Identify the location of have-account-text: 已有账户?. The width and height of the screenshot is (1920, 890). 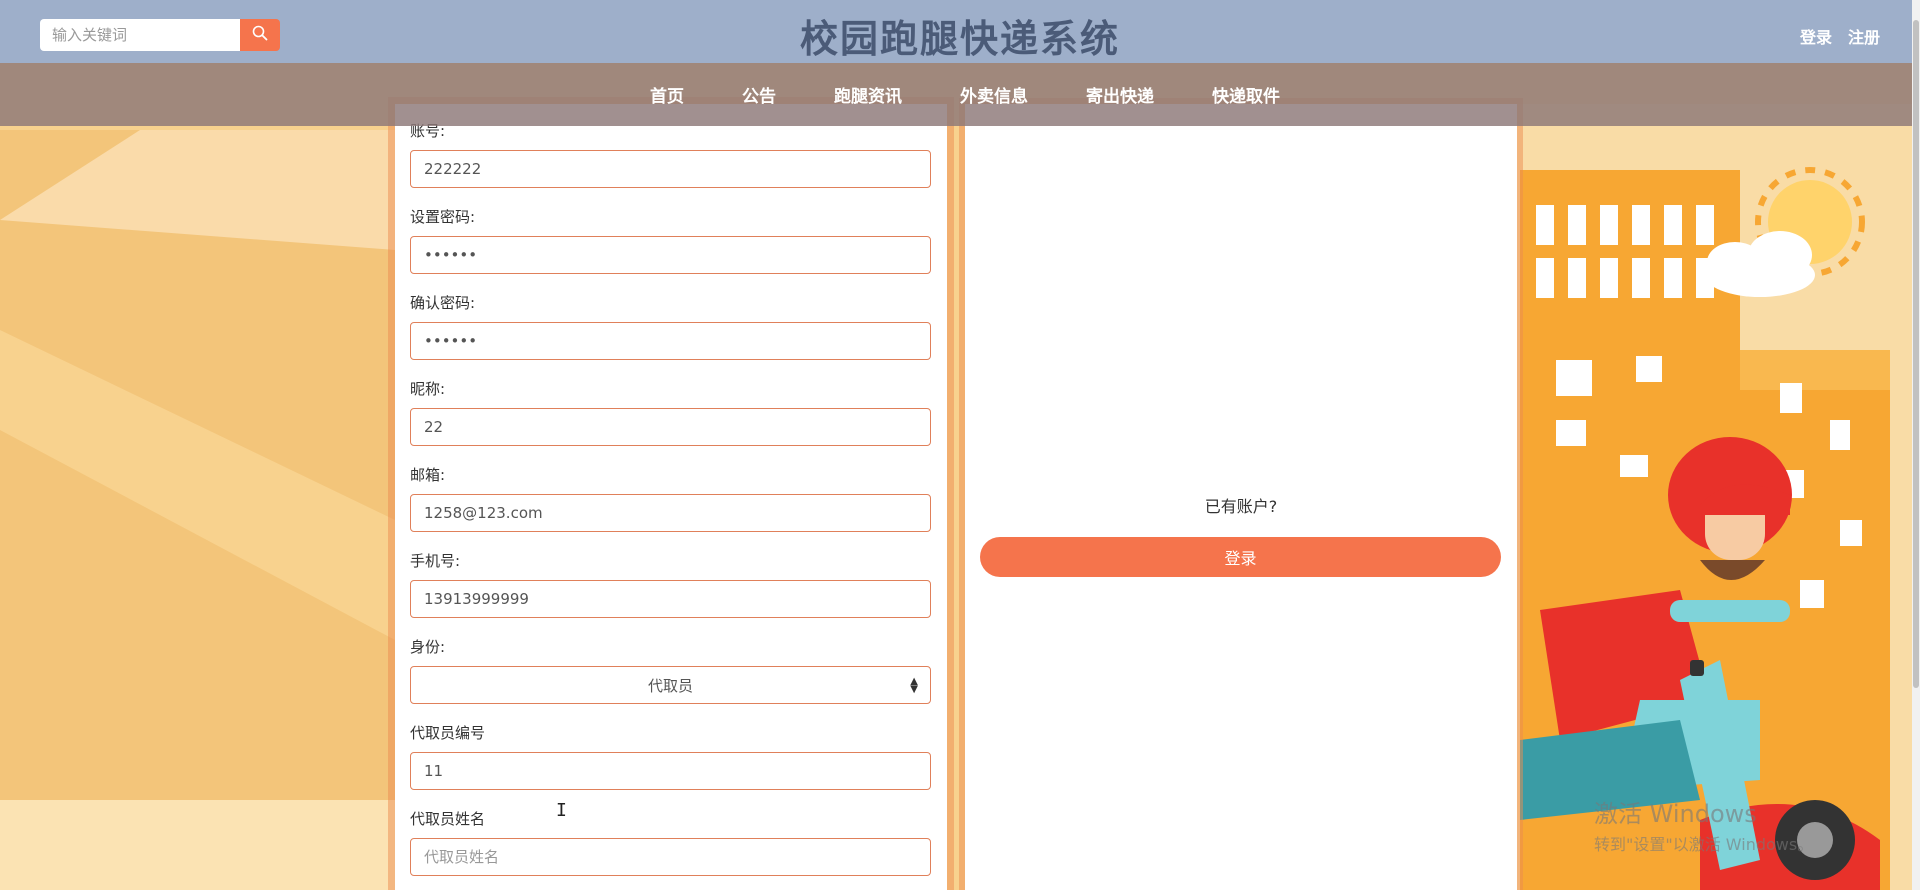
(1241, 506).